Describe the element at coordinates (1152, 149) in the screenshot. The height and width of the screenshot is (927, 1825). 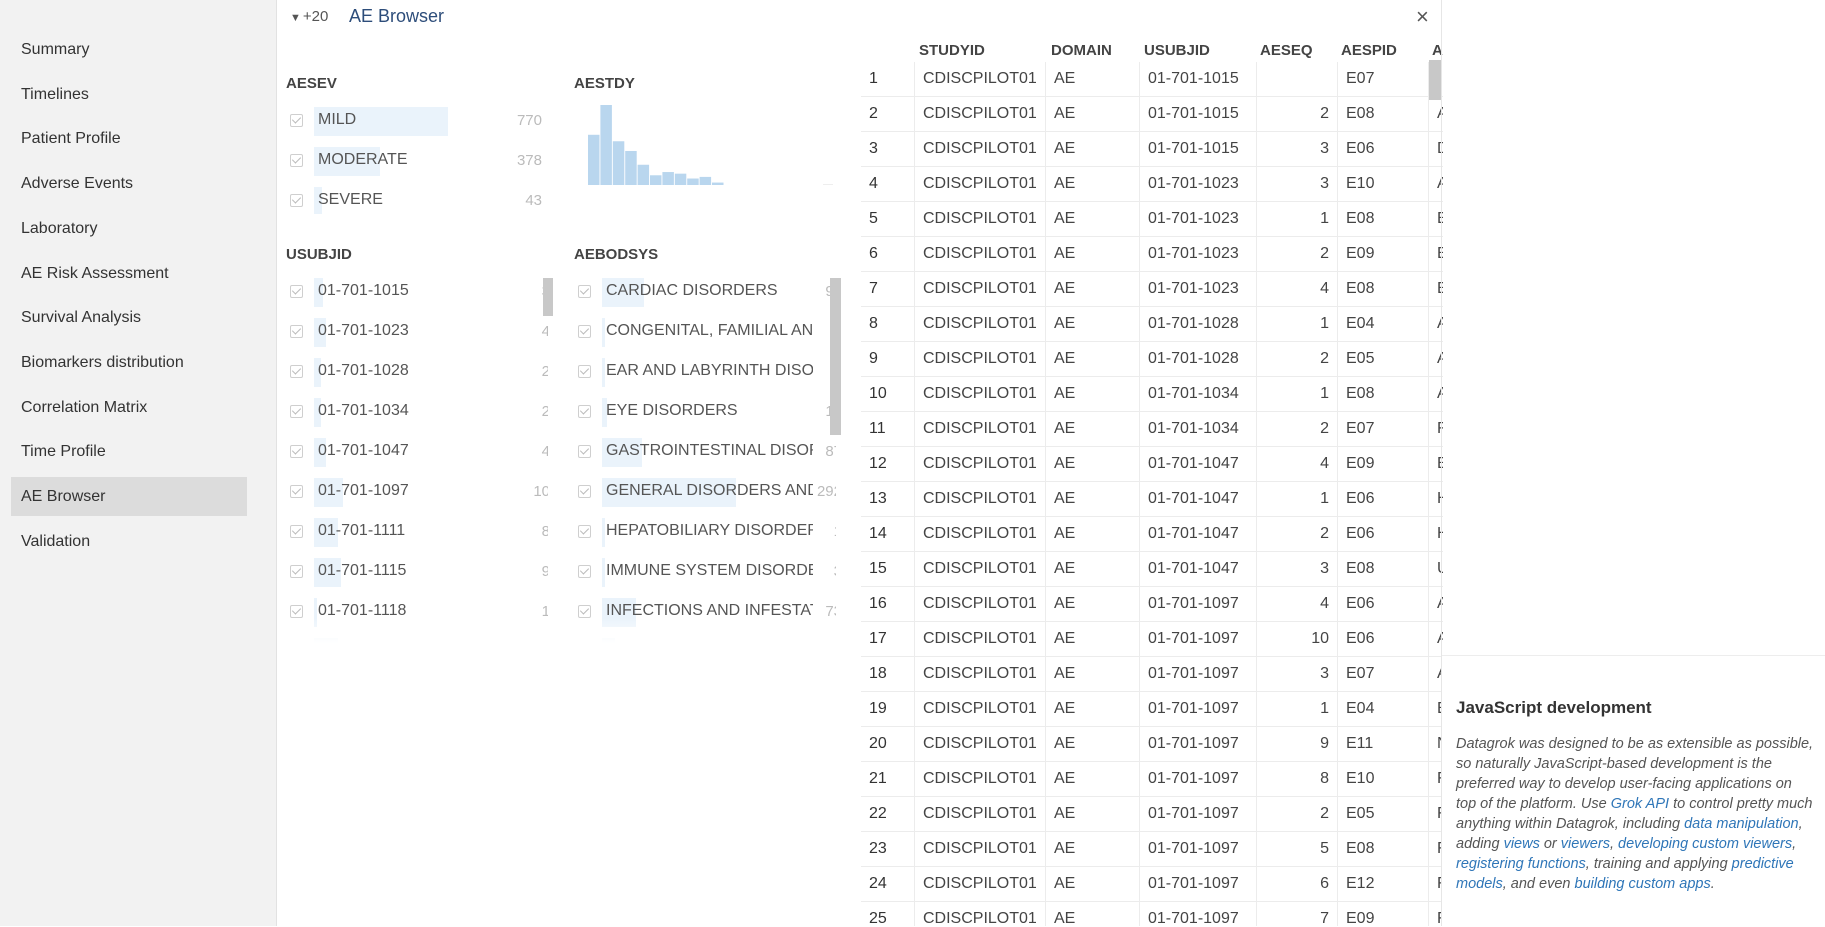
I see `table-row: 3CDISCPILOT01AE01-701-10153E06D` at that location.